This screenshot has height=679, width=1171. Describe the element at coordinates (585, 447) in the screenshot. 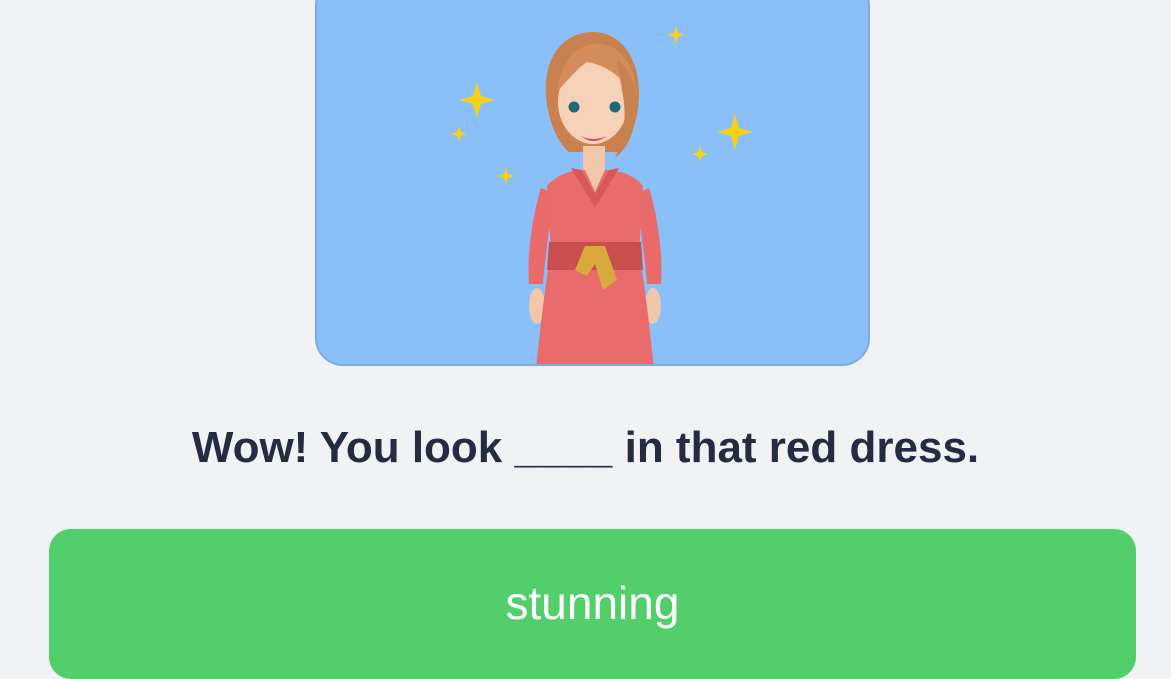

I see `question-text: Wow! You look ____ in that red dress.` at that location.